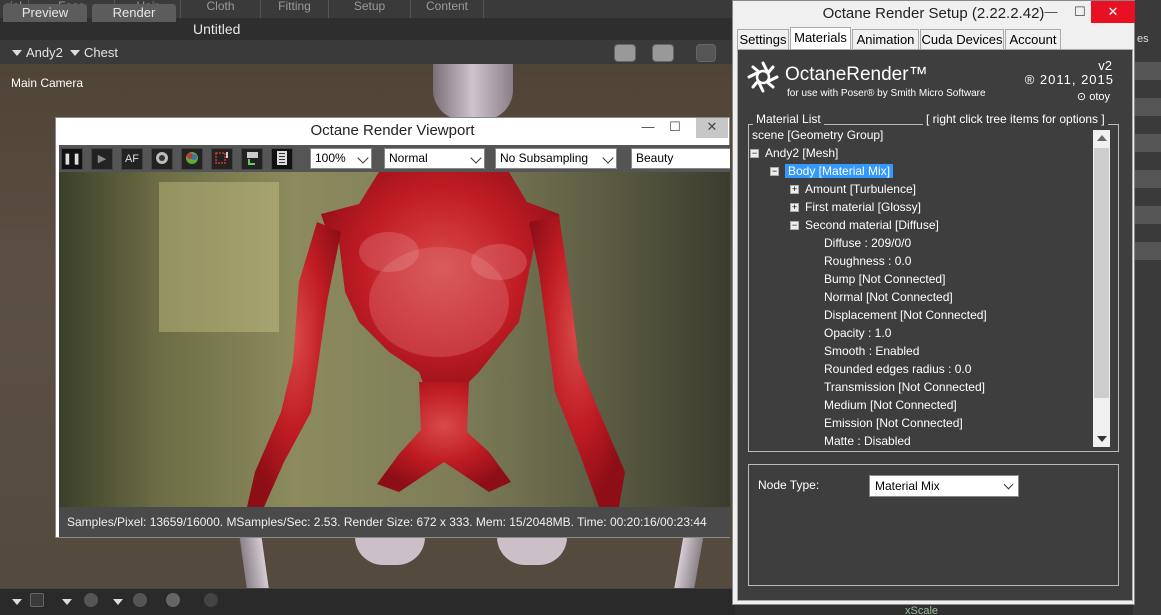 Image resolution: width=1161 pixels, height=615 pixels. Describe the element at coordinates (872, 225) in the screenshot. I see `tree-item-label: Second material [Diffuse]` at that location.